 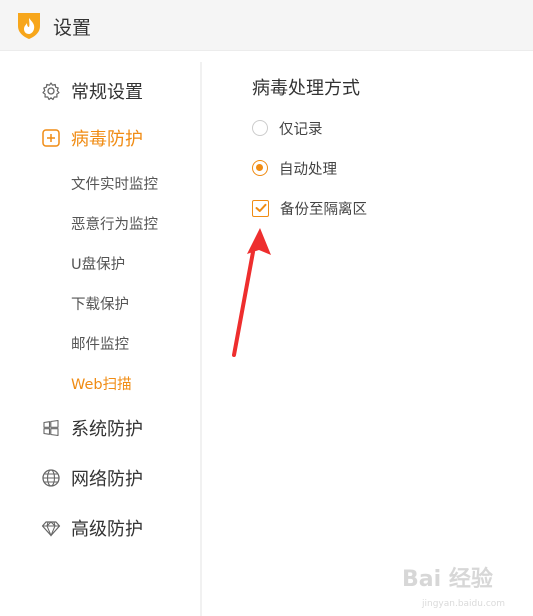 I want to click on windows-icon, so click(x=51, y=428).